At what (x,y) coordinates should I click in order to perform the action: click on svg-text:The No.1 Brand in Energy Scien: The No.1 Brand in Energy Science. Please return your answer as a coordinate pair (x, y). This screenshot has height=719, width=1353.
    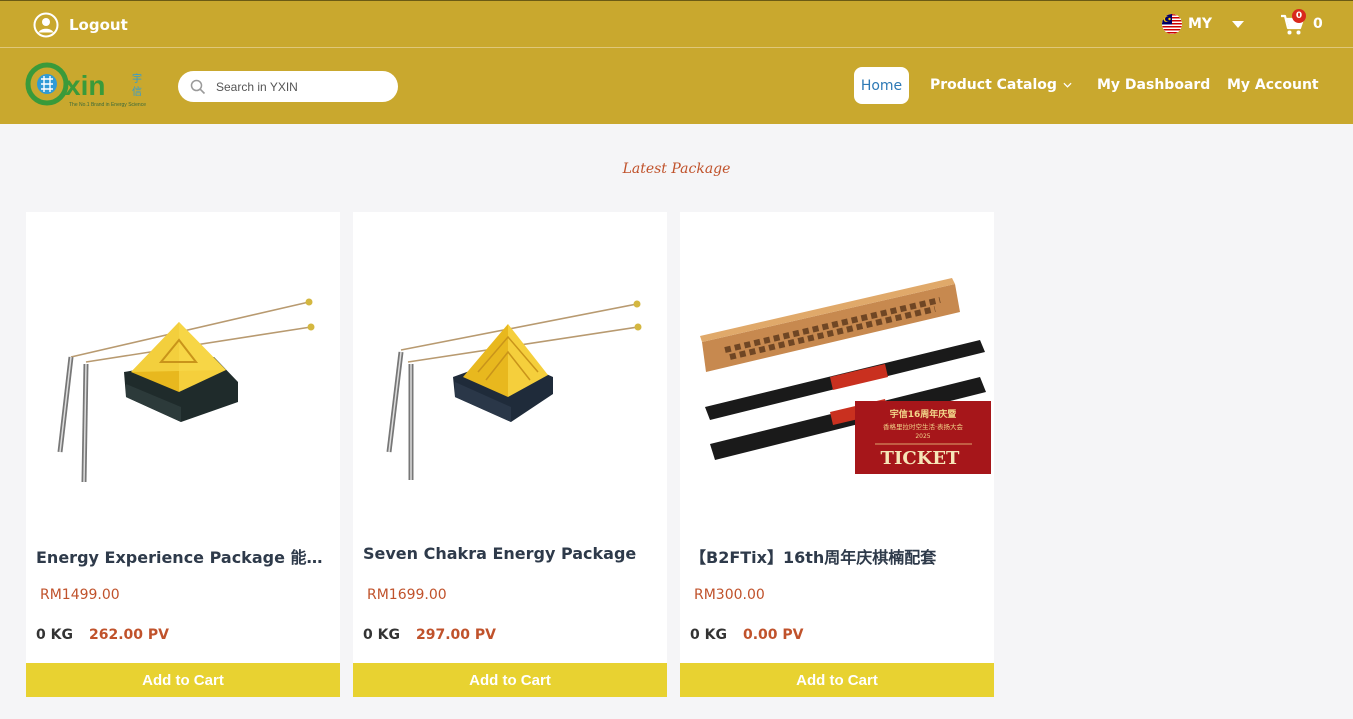
    Looking at the image, I should click on (107, 105).